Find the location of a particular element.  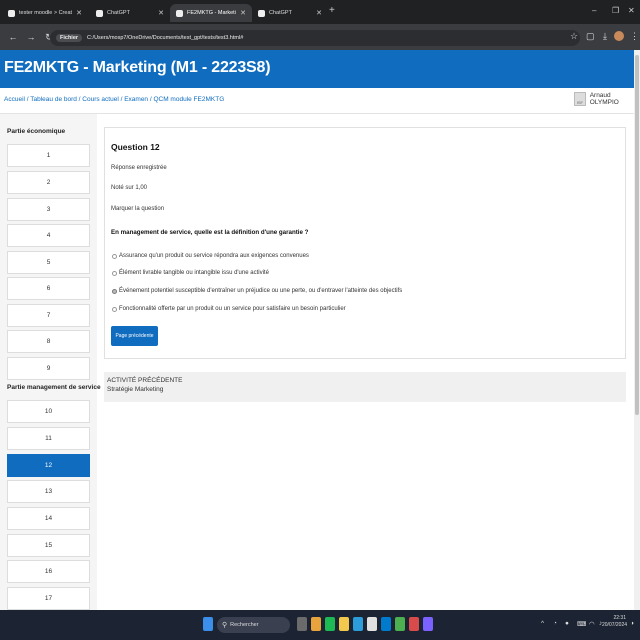

taskbar-clock: 22:31 20/07/2024 is located at coordinates (615, 622).